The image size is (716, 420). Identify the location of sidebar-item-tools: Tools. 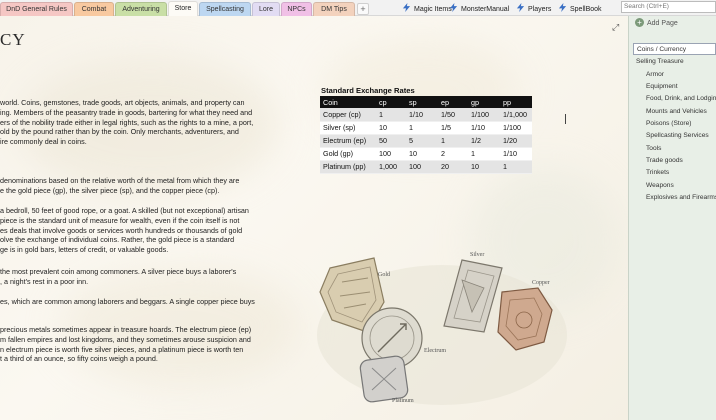
(681, 149).